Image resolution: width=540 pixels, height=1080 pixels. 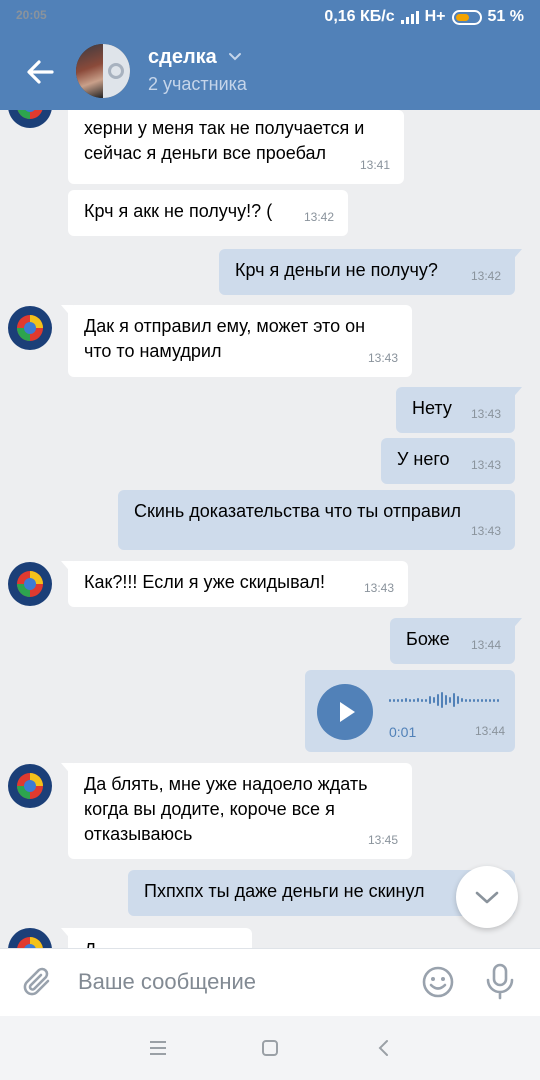 I want to click on message-outgoing: Боже 13:44, so click(x=456, y=641).